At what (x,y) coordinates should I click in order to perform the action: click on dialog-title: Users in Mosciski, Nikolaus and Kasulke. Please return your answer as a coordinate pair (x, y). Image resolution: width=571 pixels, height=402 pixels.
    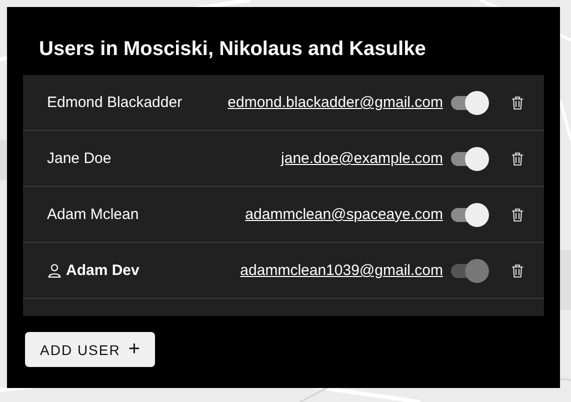
    Looking at the image, I should click on (233, 49).